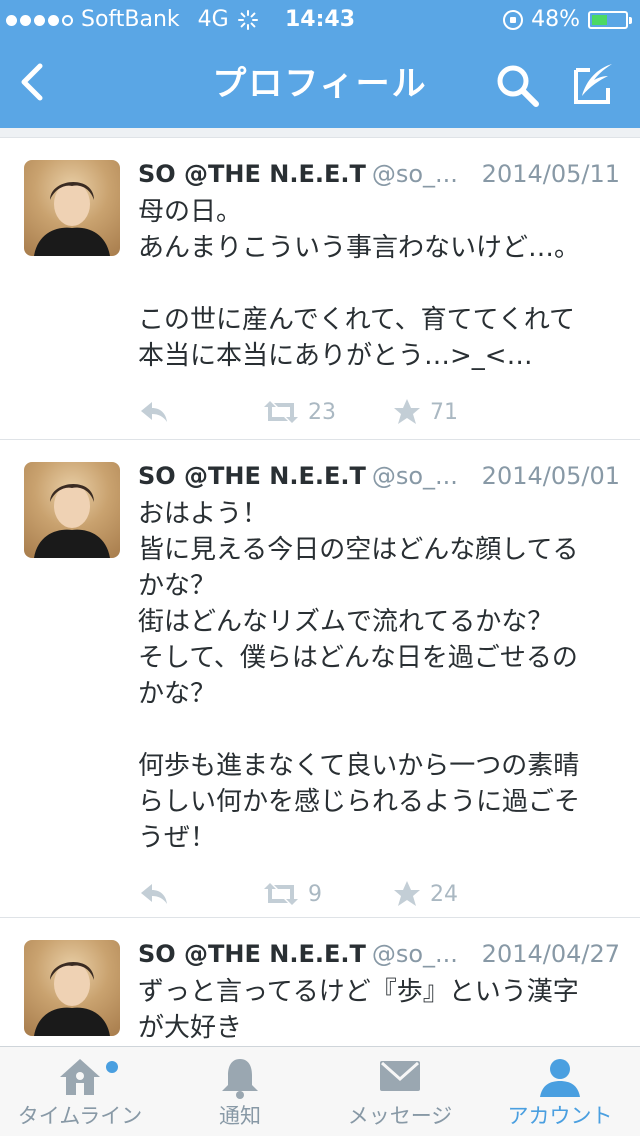 Image resolution: width=640 pixels, height=1136 pixels. Describe the element at coordinates (425, 412) in the screenshot. I see `favorite-button: 71` at that location.